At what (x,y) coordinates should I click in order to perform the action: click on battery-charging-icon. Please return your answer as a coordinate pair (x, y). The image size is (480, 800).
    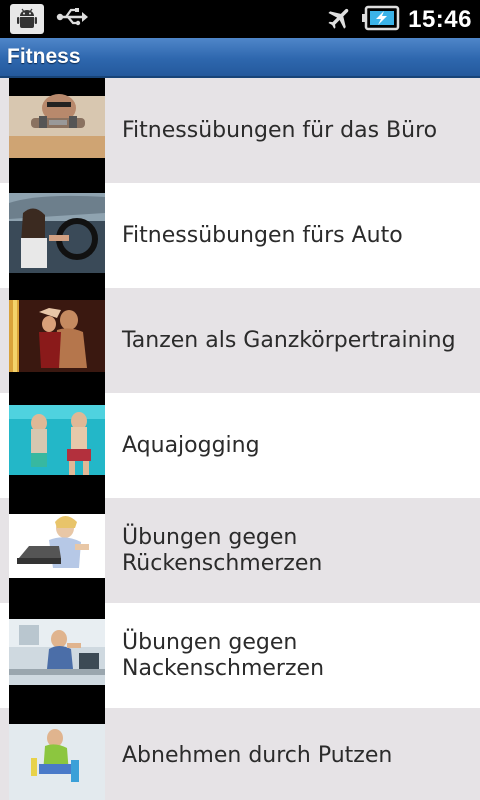
    Looking at the image, I should click on (381, 20).